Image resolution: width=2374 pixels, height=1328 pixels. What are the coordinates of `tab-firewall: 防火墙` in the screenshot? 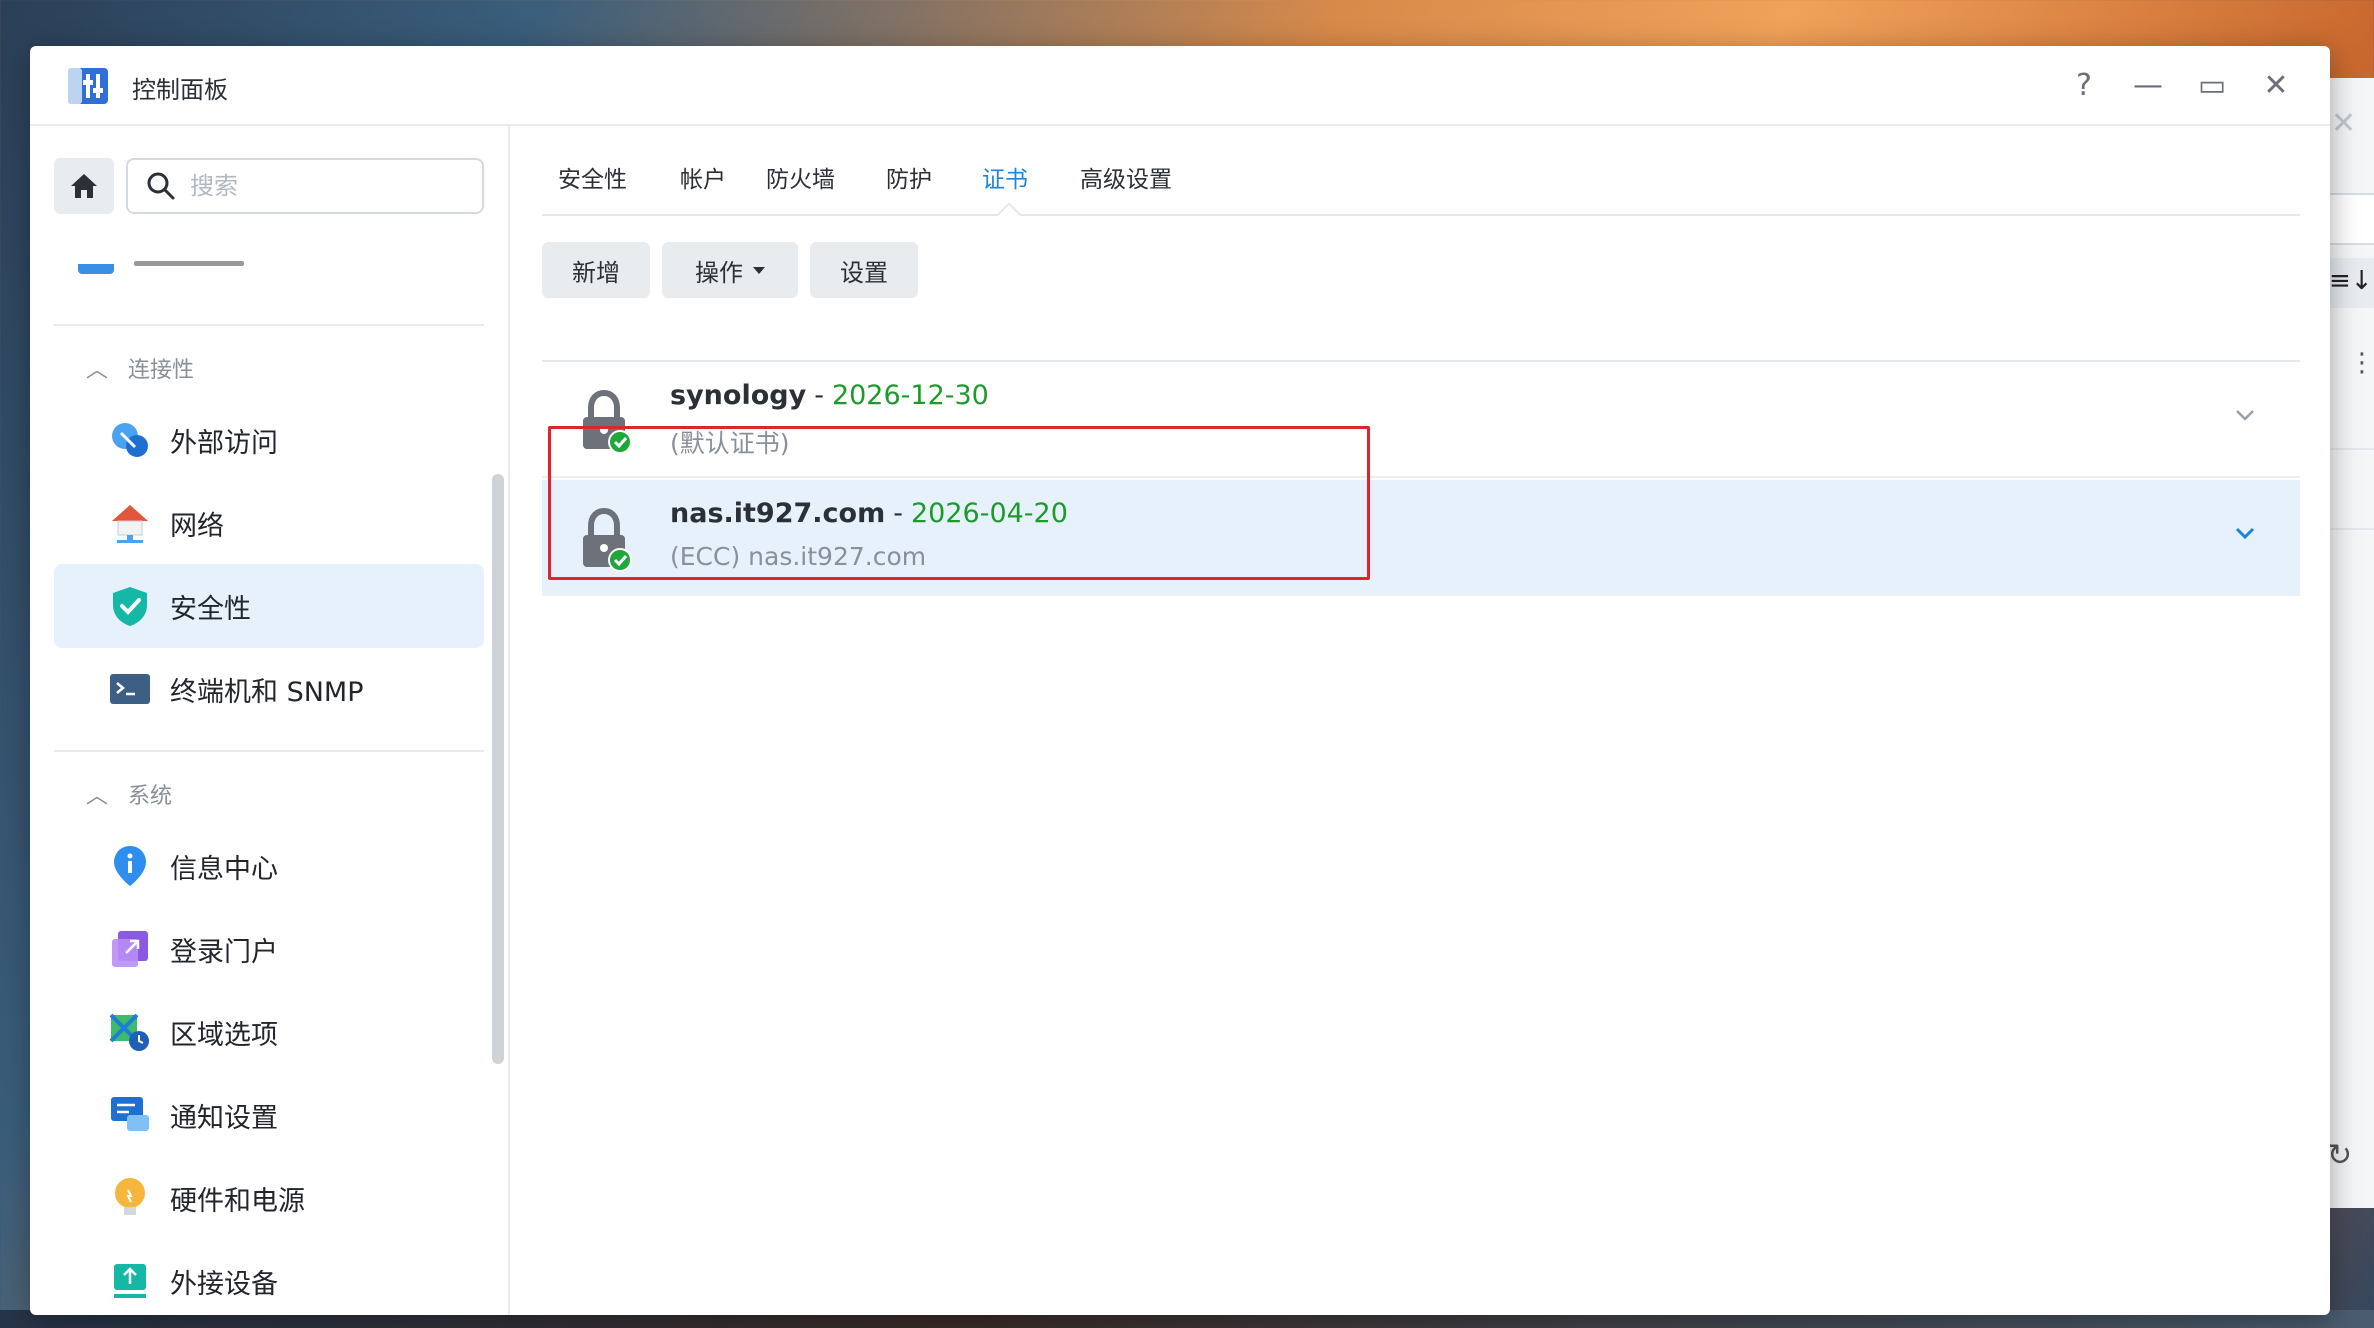 It's located at (800, 177).